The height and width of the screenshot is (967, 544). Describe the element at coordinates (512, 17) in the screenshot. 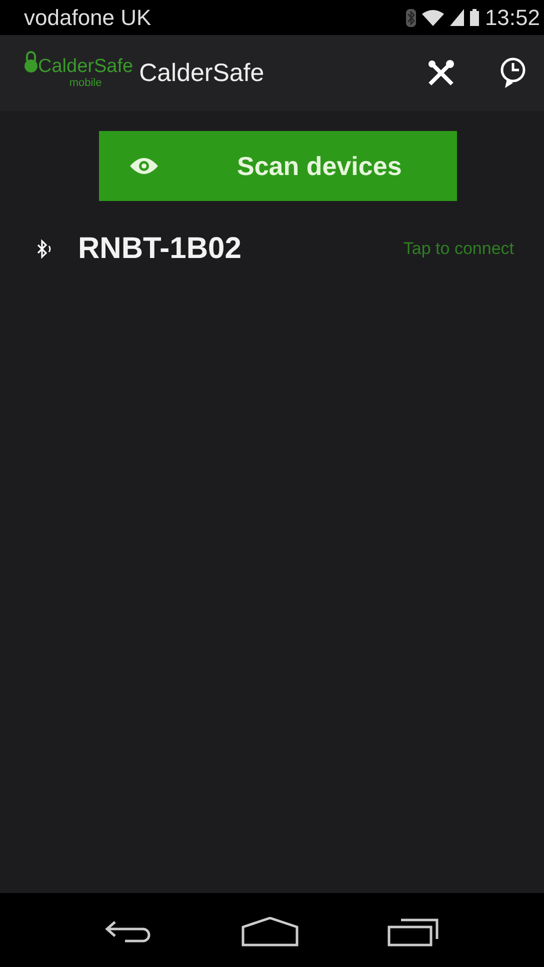

I see `clock-time: 13:52` at that location.